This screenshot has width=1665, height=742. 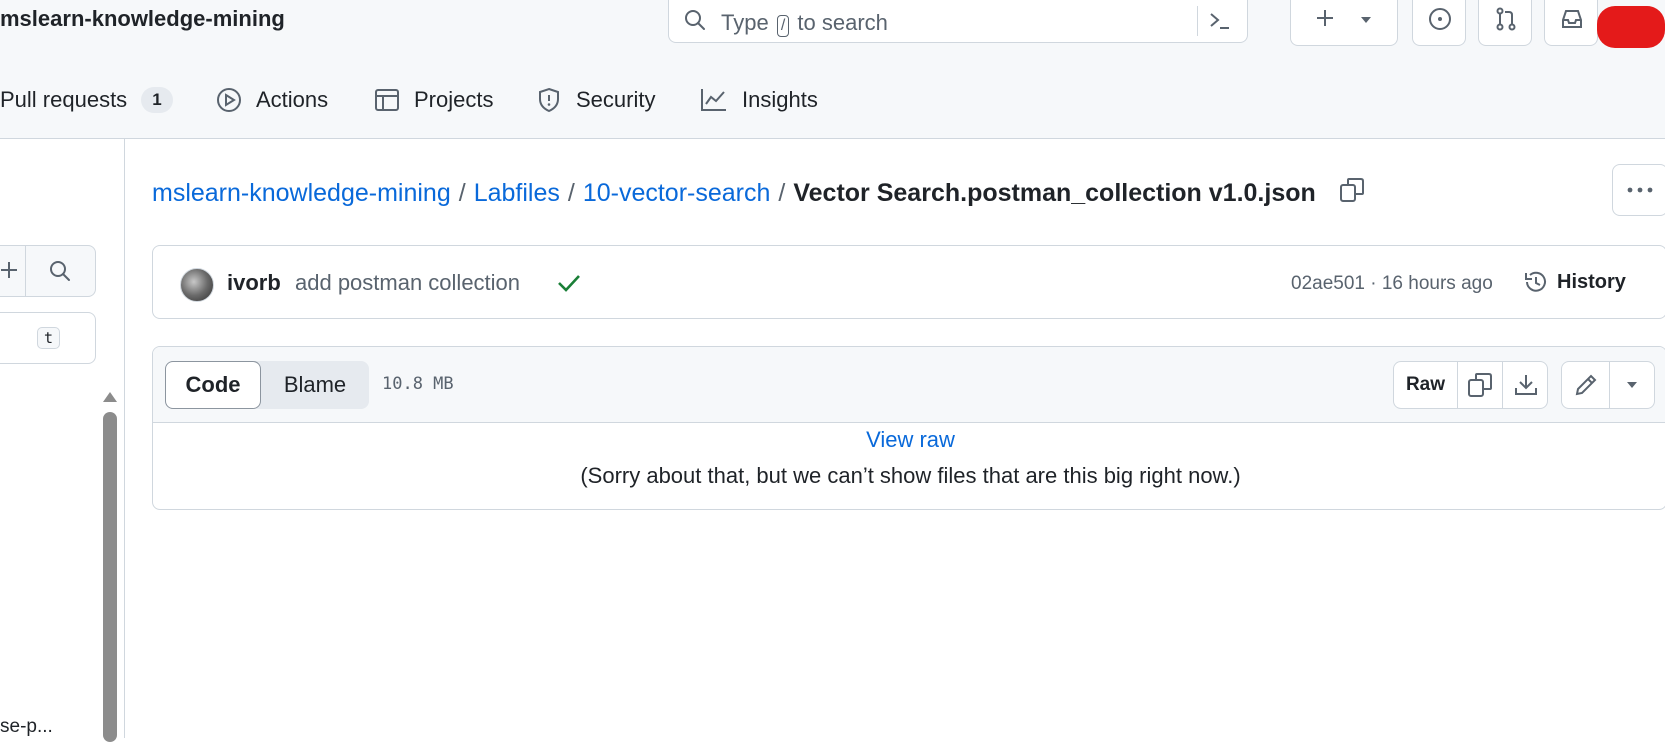 What do you see at coordinates (254, 283) in the screenshot?
I see `commit-author: ivorb` at bounding box center [254, 283].